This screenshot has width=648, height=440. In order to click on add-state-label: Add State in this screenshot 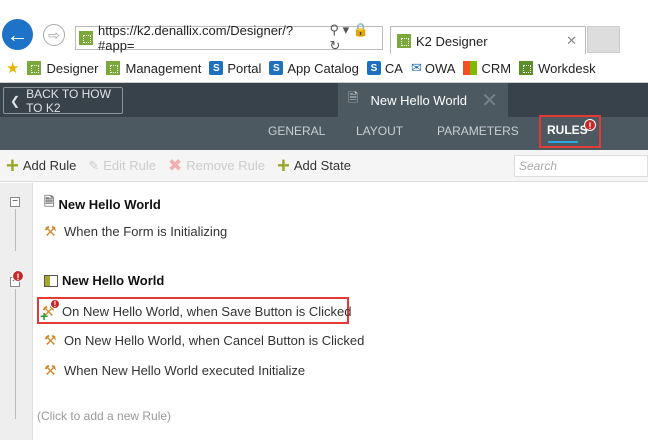, I will do `click(322, 165)`.